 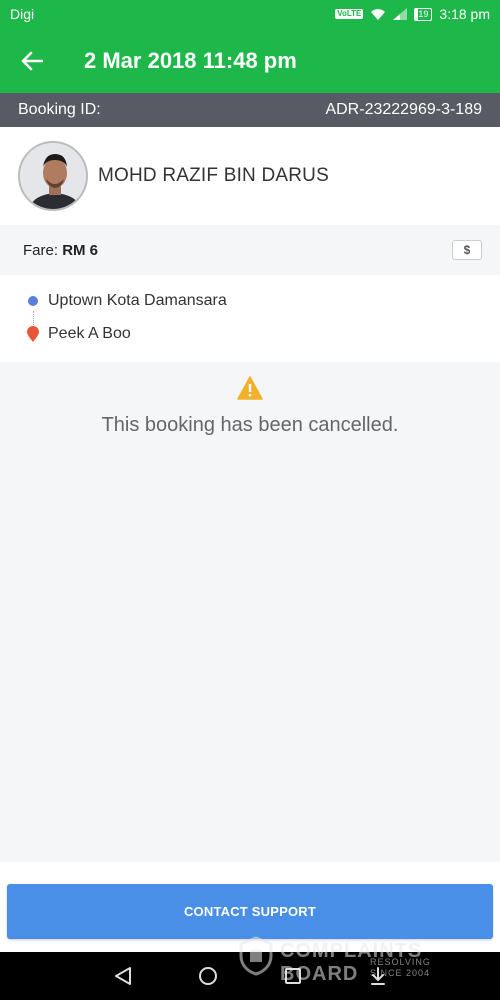 I want to click on pickup-location: Uptown Kota Damansara, so click(x=137, y=300).